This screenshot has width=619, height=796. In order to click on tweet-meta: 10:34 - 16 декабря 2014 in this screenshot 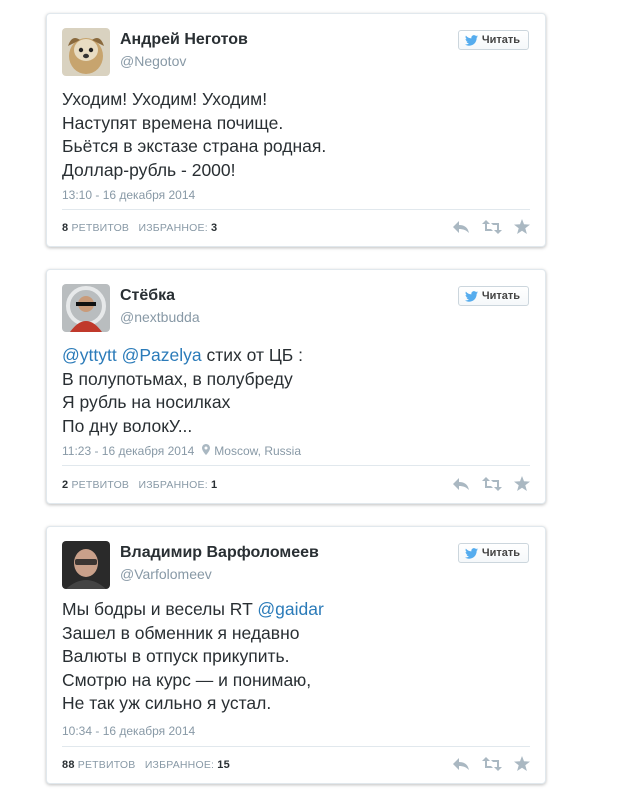, I will do `click(128, 731)`.